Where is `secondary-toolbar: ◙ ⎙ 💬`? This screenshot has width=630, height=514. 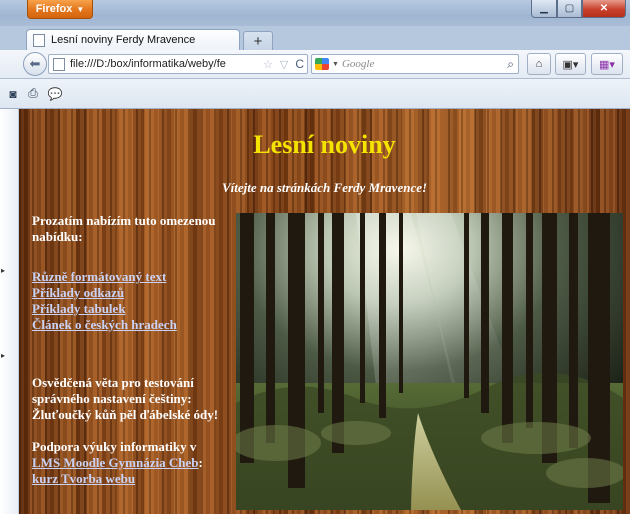 secondary-toolbar: ◙ ⎙ 💬 is located at coordinates (315, 94).